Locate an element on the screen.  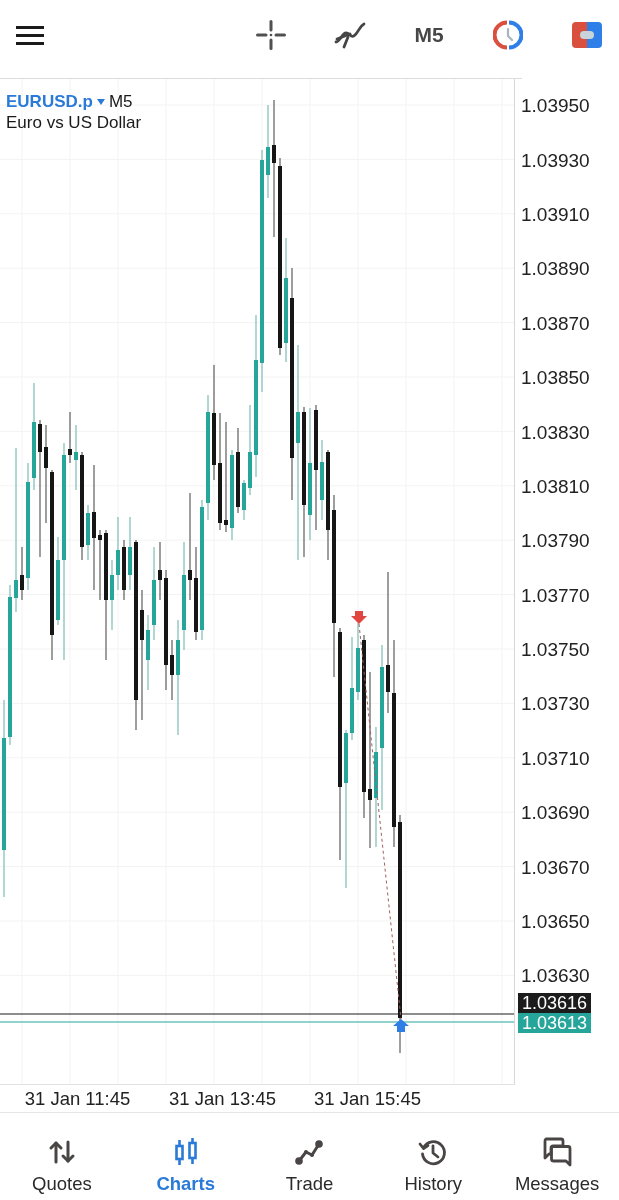
price-axis-label: 1.03690 is located at coordinates (555, 813).